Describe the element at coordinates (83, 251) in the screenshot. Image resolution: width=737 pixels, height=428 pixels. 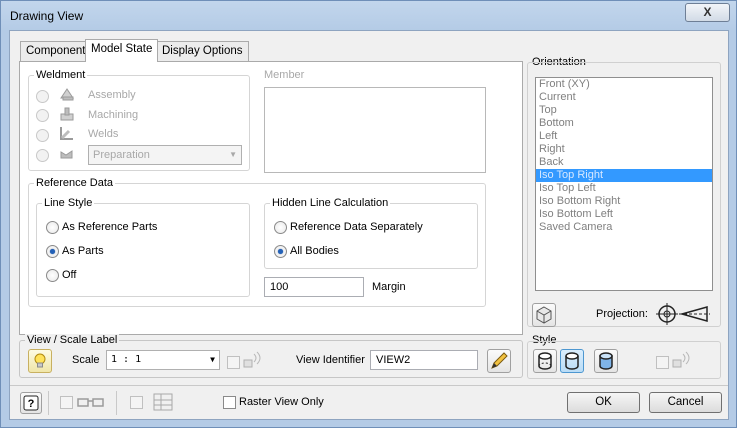
I see `as-parts-label: As Parts` at that location.